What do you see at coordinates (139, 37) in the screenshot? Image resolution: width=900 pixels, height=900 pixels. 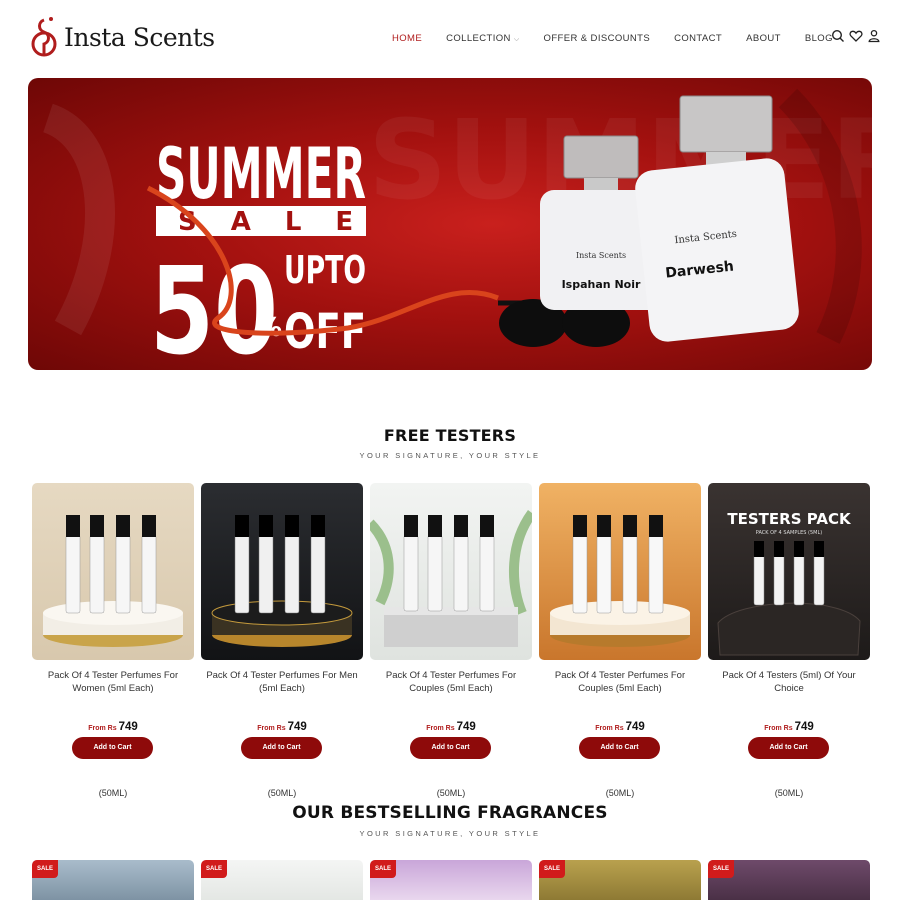 I see `brand-name: Insta Scents` at bounding box center [139, 37].